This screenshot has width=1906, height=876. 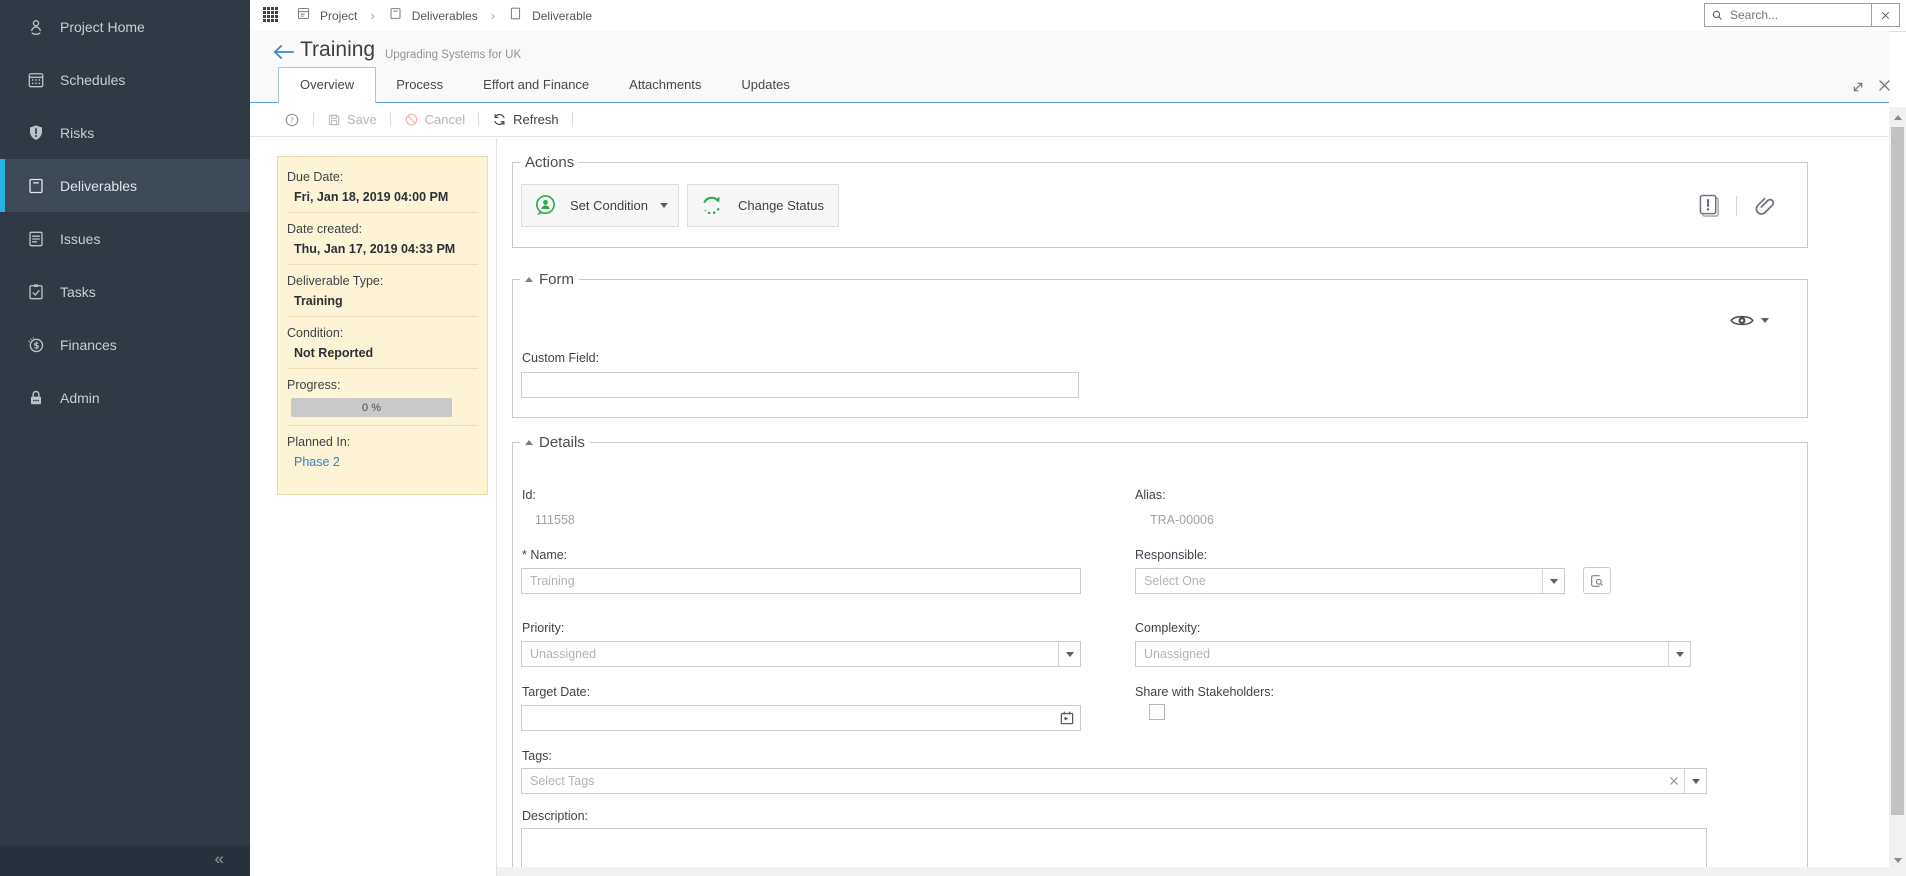 I want to click on clipboard-check-icon, so click(x=36, y=292).